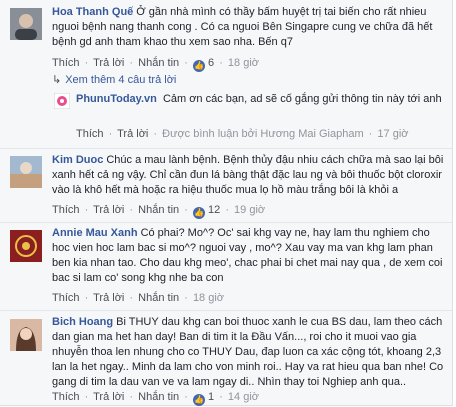 The width and height of the screenshot is (456, 407). Describe the element at coordinates (95, 233) in the screenshot. I see `comment-author: Annie Mau Xanh` at that location.